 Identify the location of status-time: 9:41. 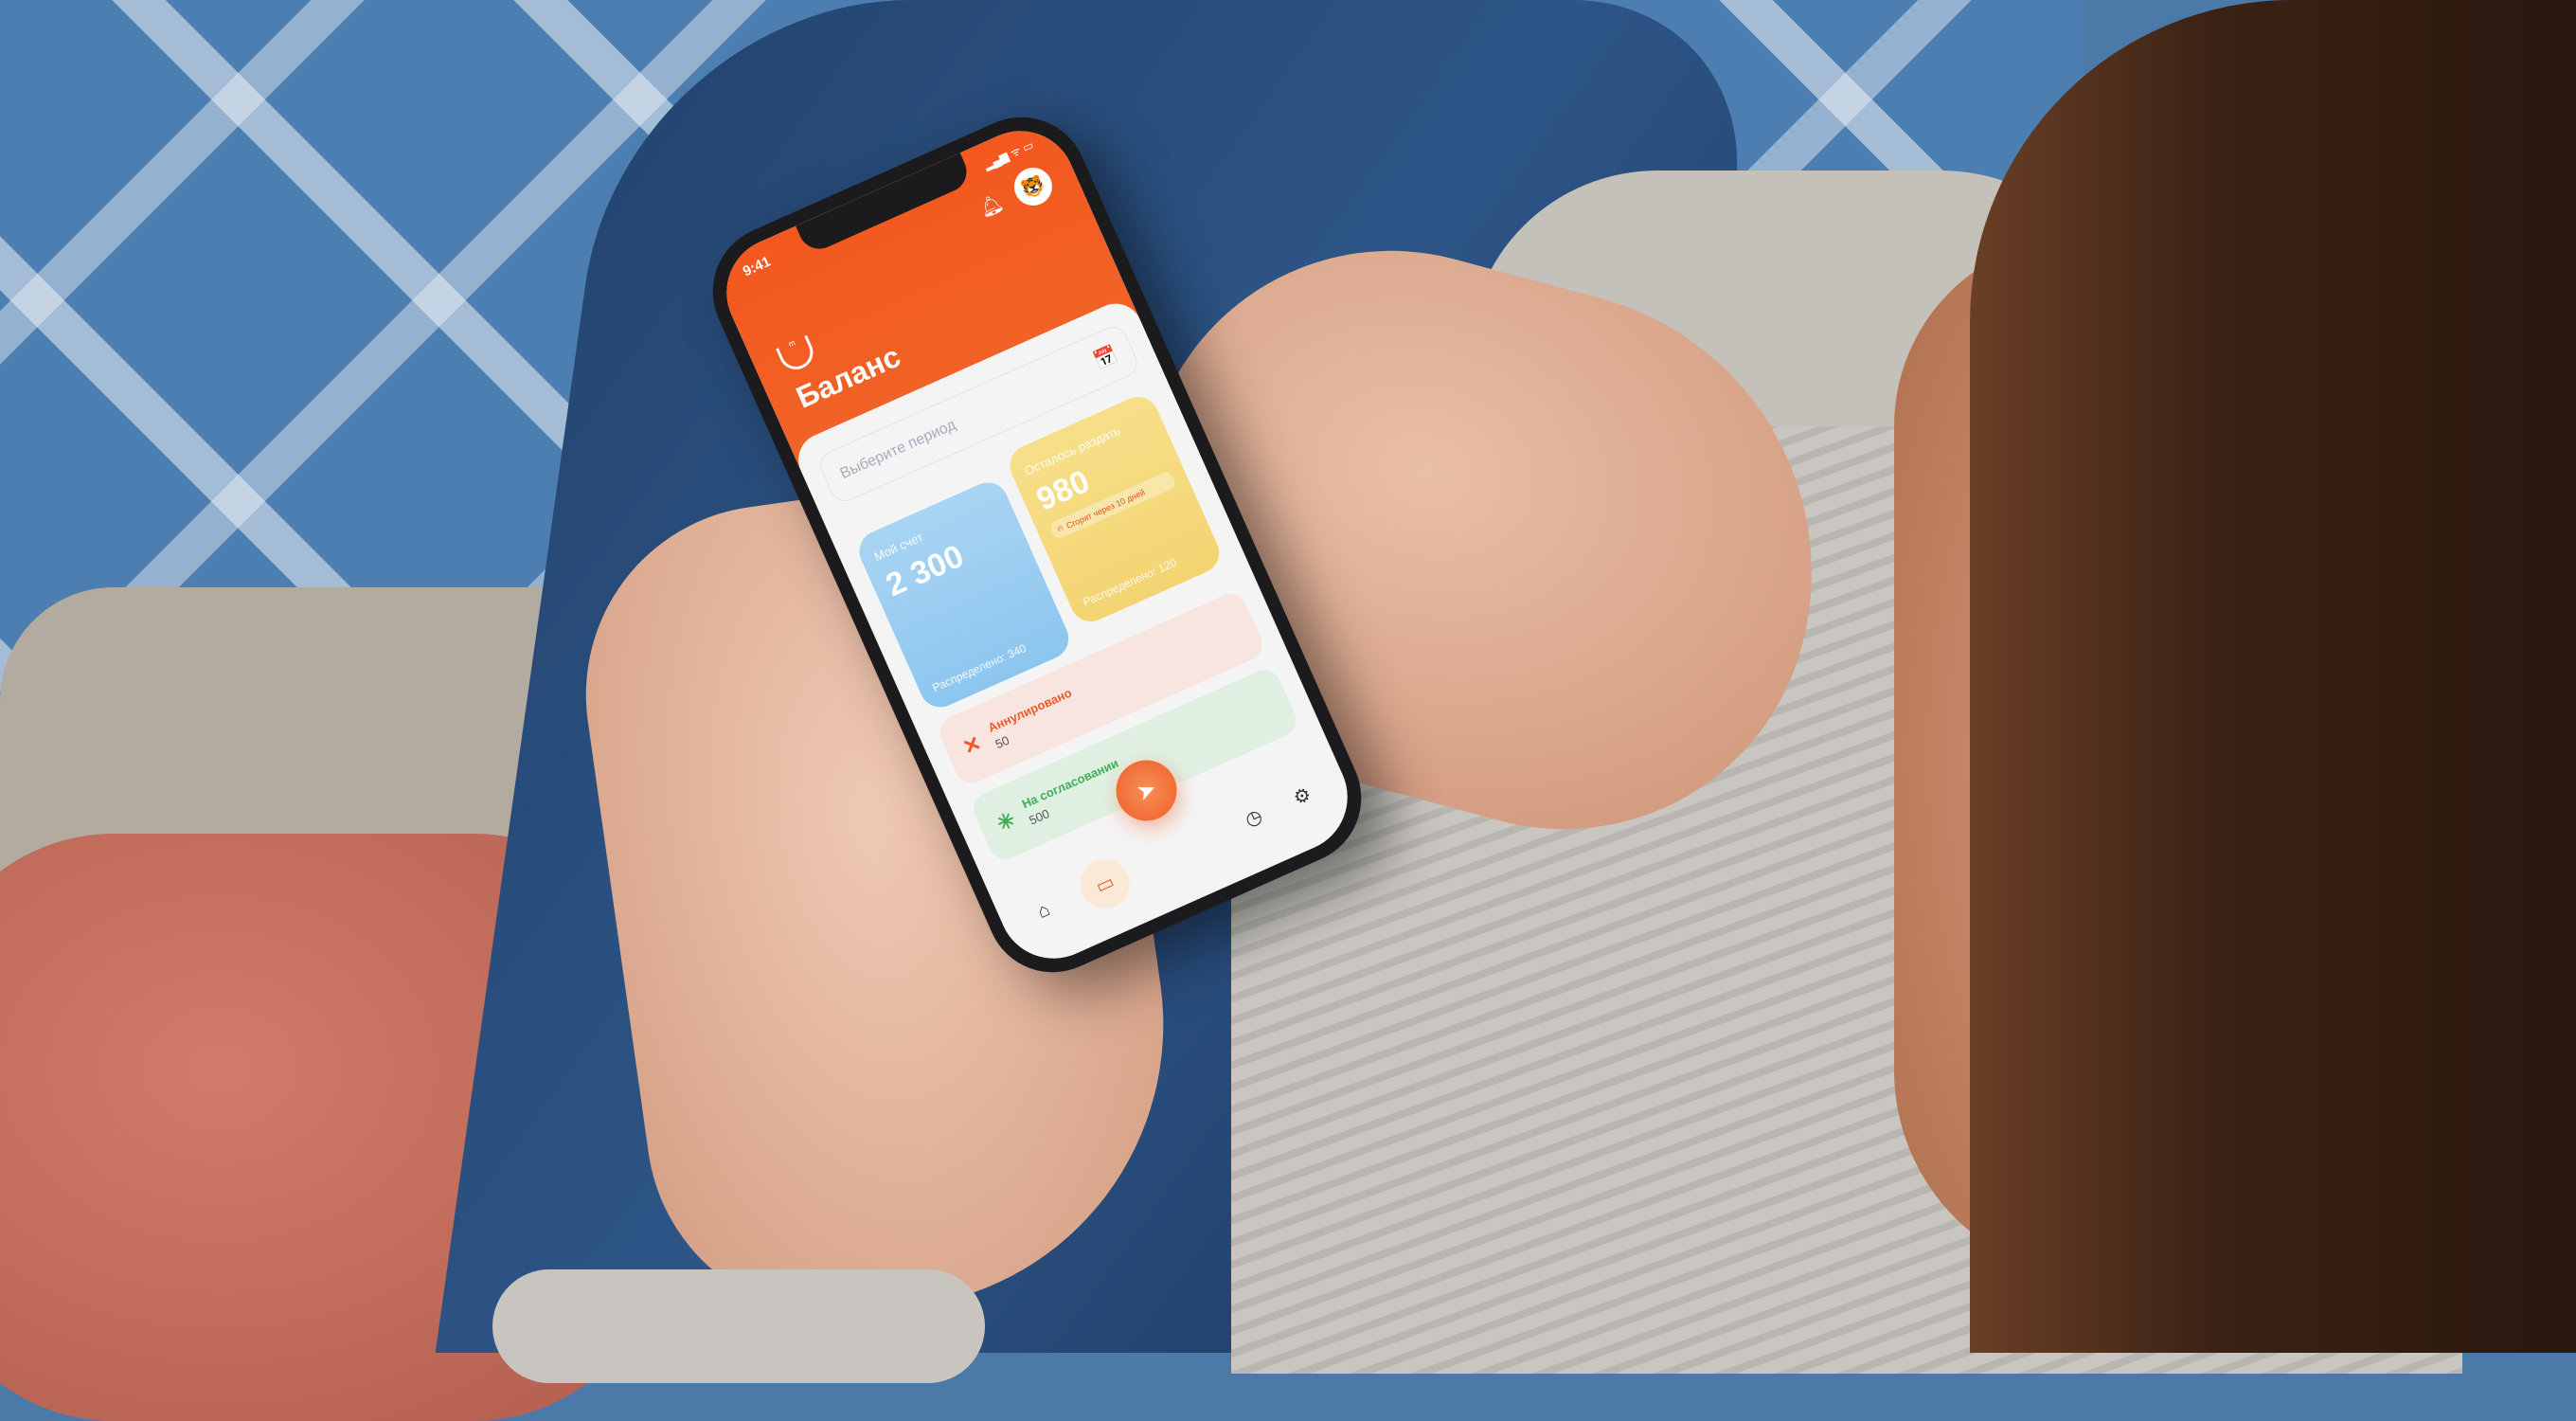
(757, 266).